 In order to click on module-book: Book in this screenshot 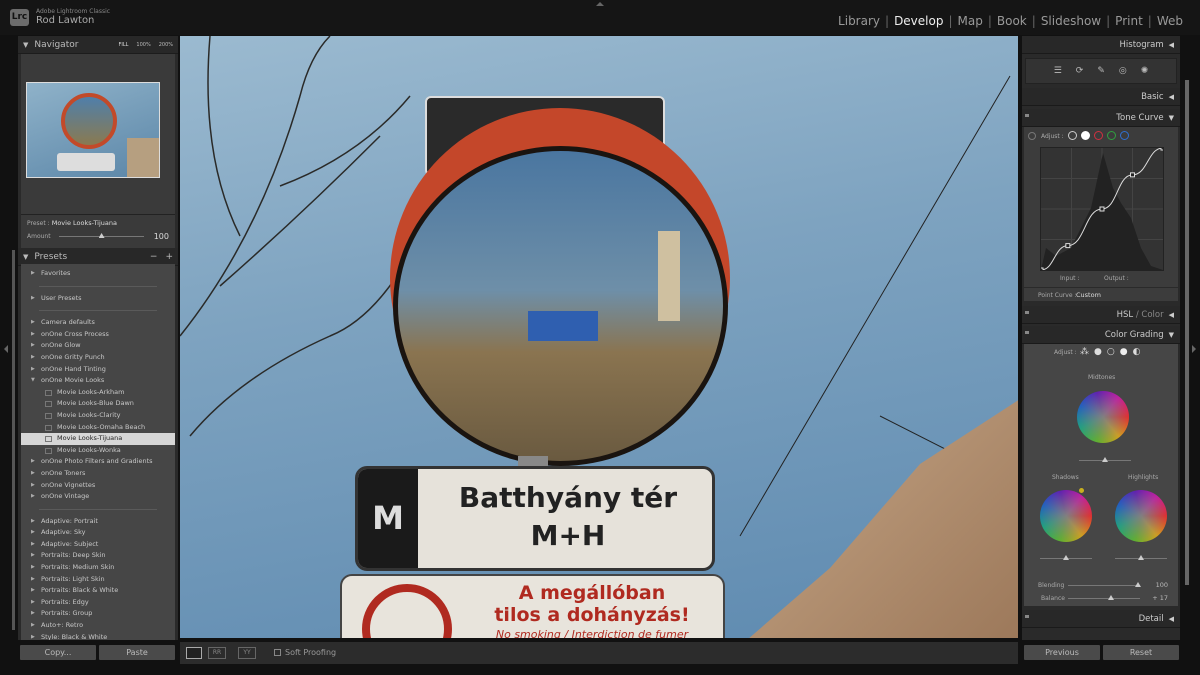, I will do `click(1012, 21)`.